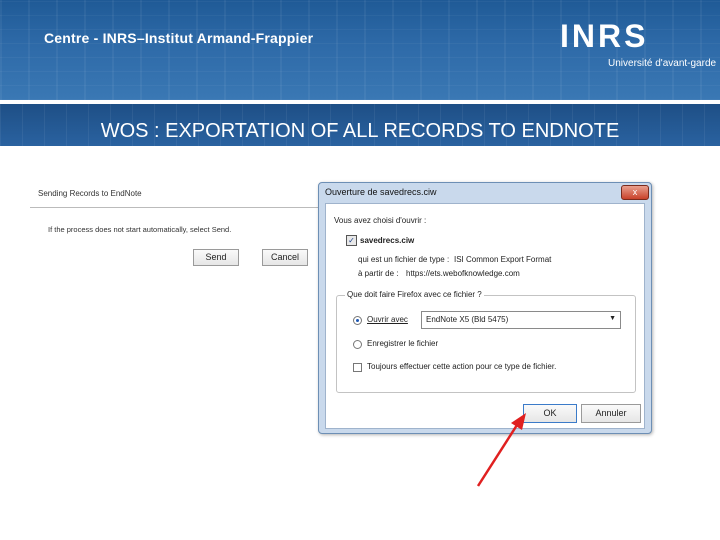 This screenshot has width=720, height=540. I want to click on annotation-arrow, so click(501, 450).